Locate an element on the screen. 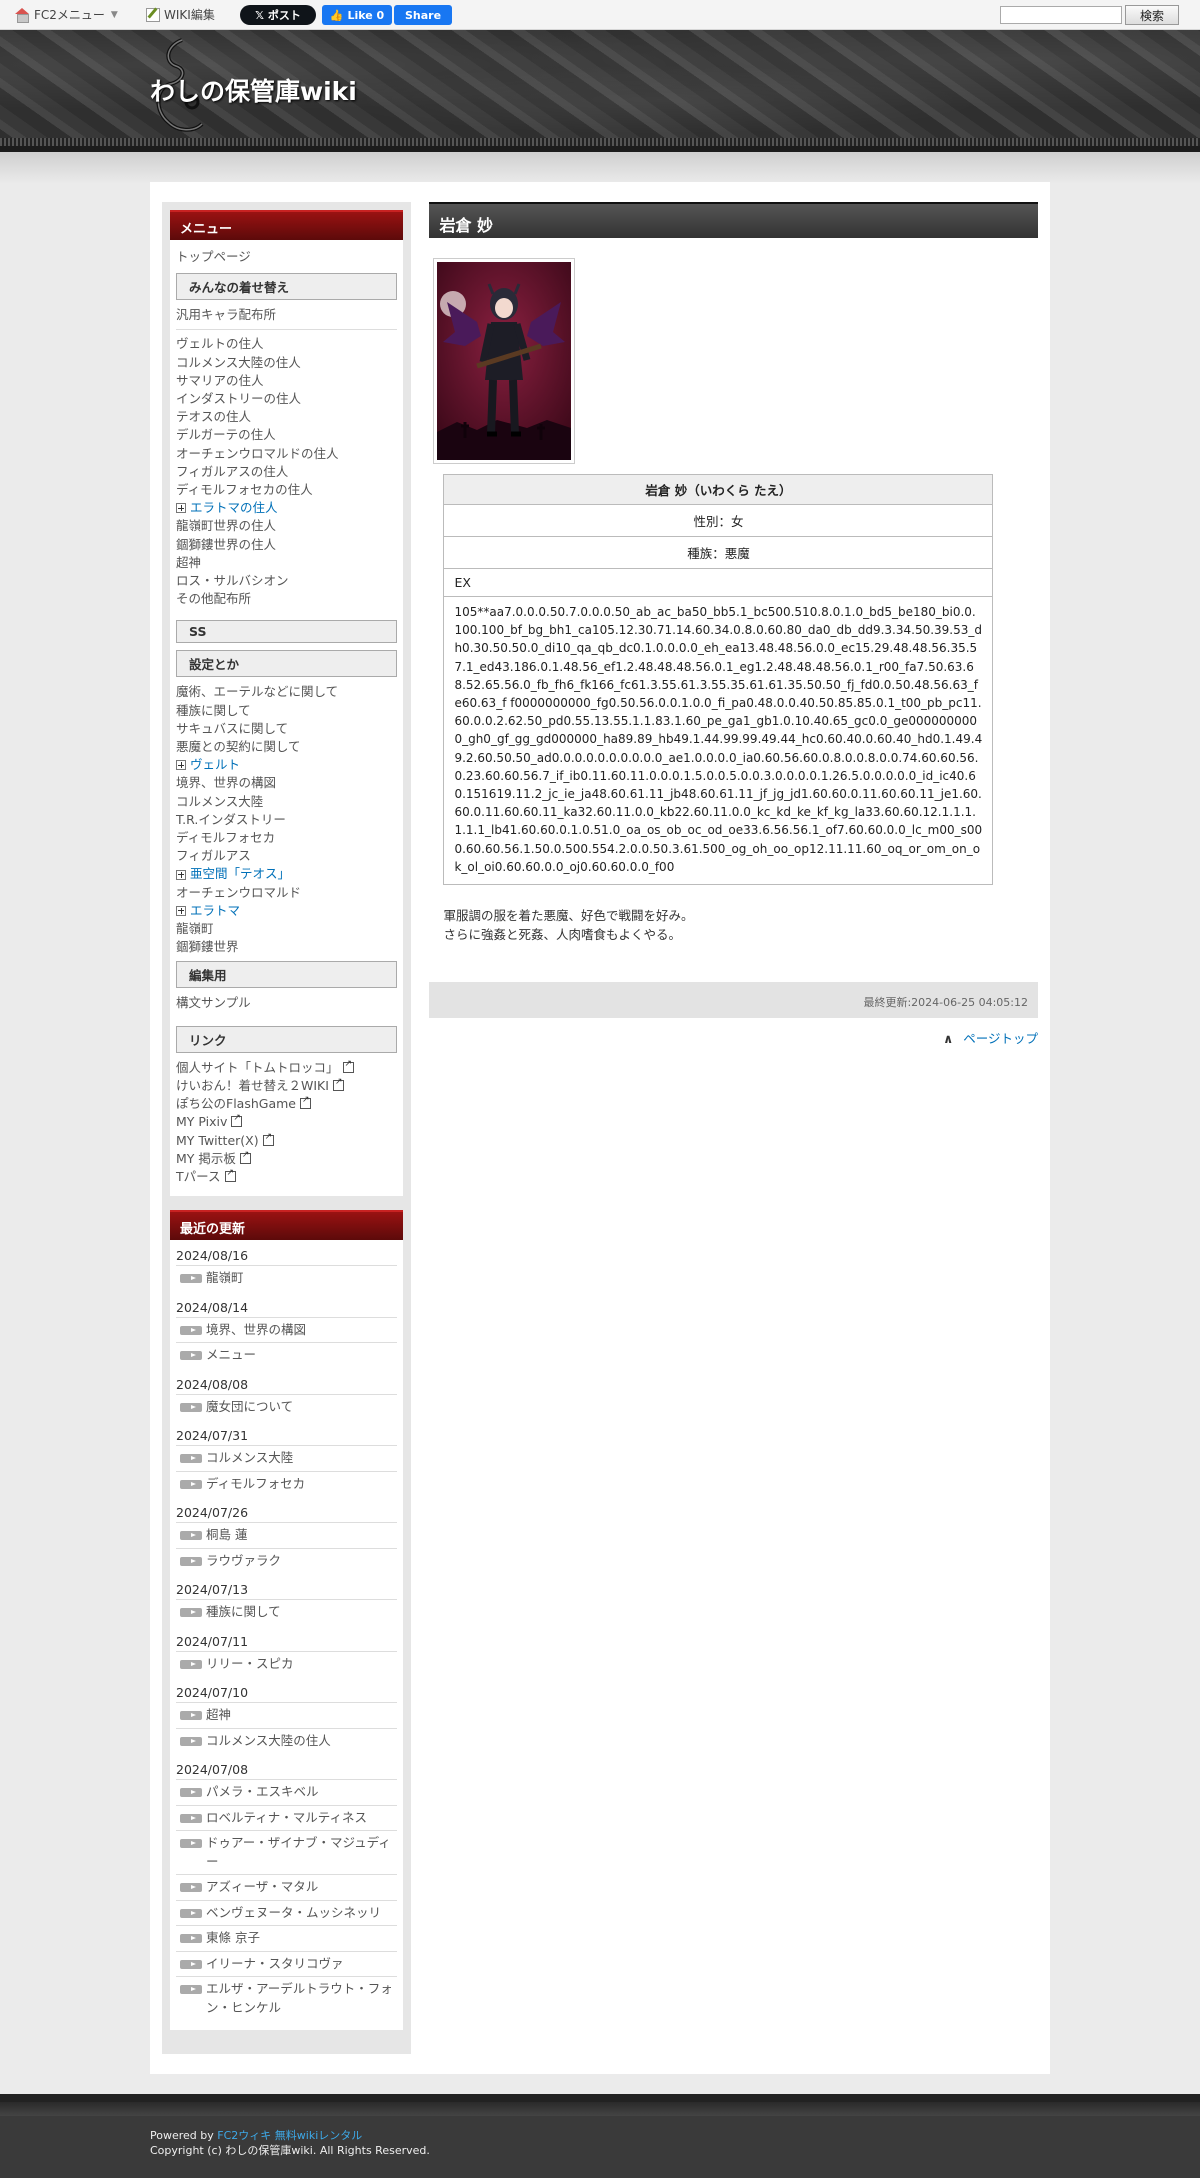 This screenshot has width=1200, height=2178. sidebar-item-syntax-sample: 構文サンプル is located at coordinates (286, 1003).